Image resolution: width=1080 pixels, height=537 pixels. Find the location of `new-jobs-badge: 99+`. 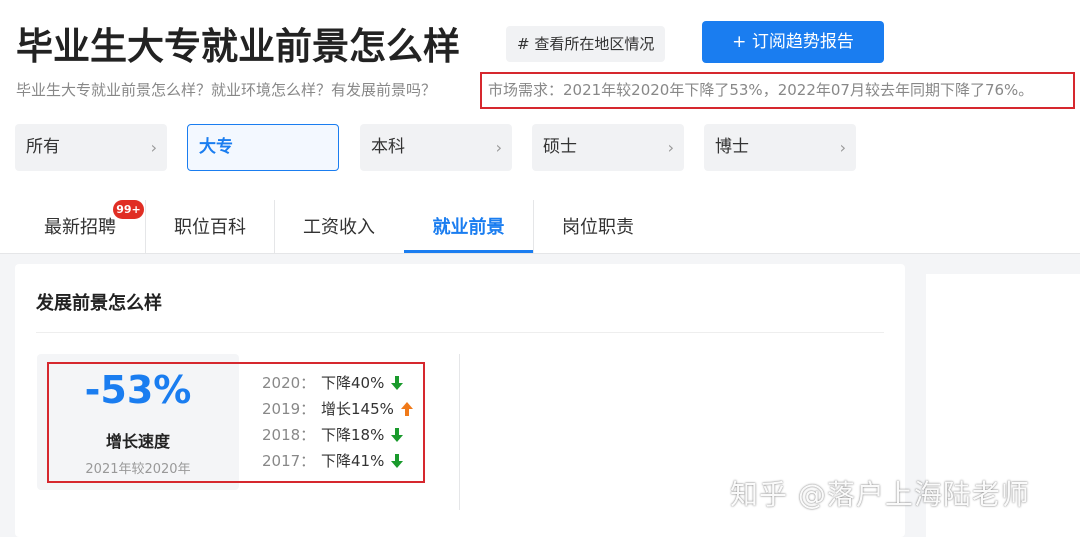

new-jobs-badge: 99+ is located at coordinates (128, 209).